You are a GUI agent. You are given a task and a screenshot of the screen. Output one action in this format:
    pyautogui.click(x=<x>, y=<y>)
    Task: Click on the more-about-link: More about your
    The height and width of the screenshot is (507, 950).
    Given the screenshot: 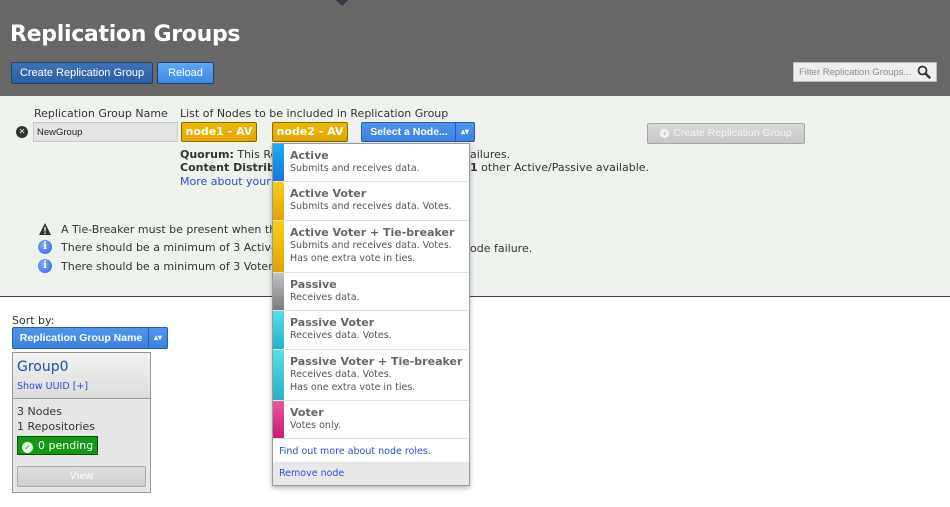 What is the action you would take?
    pyautogui.click(x=225, y=181)
    